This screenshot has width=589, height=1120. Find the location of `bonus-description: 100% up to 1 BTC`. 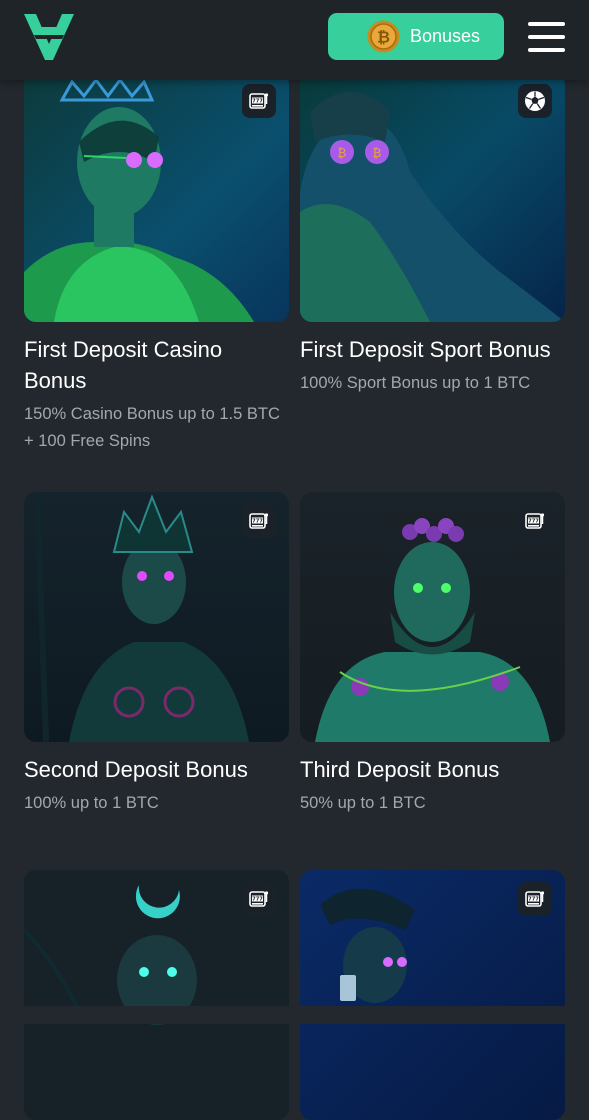

bonus-description: 100% up to 1 BTC is located at coordinates (91, 803).